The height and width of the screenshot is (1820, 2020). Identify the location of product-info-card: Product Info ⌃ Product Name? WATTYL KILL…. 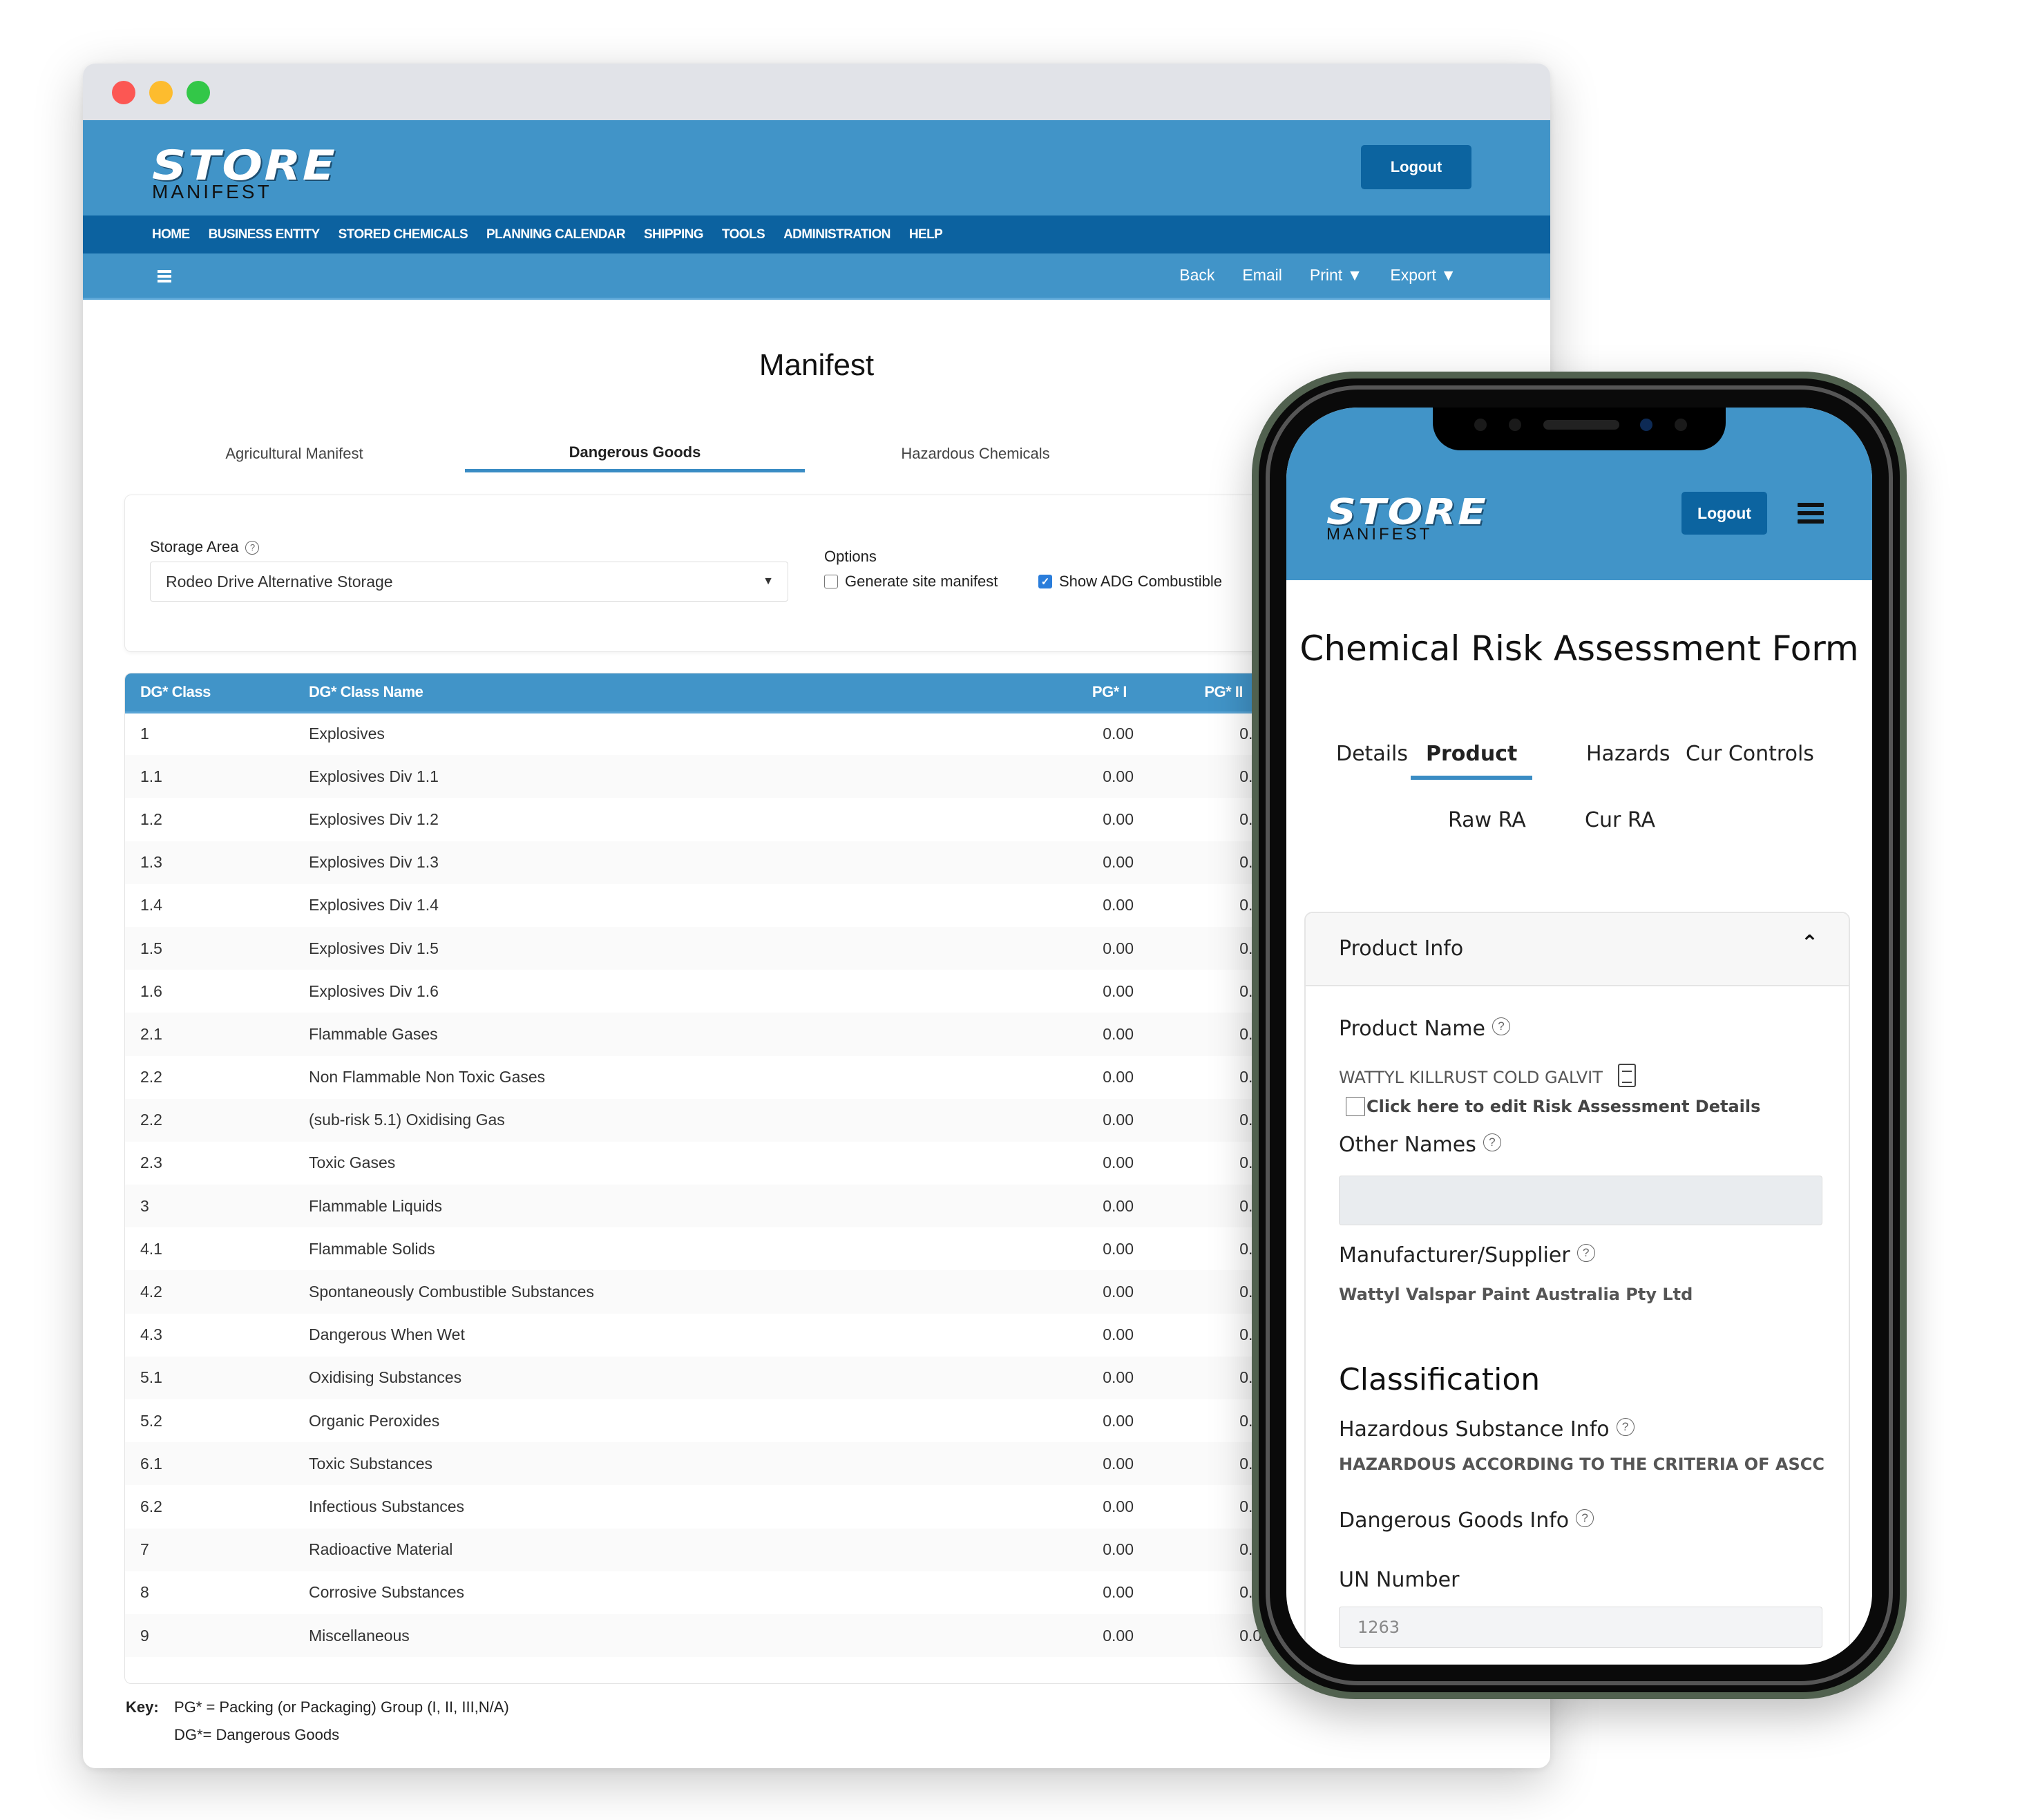
(1577, 1288).